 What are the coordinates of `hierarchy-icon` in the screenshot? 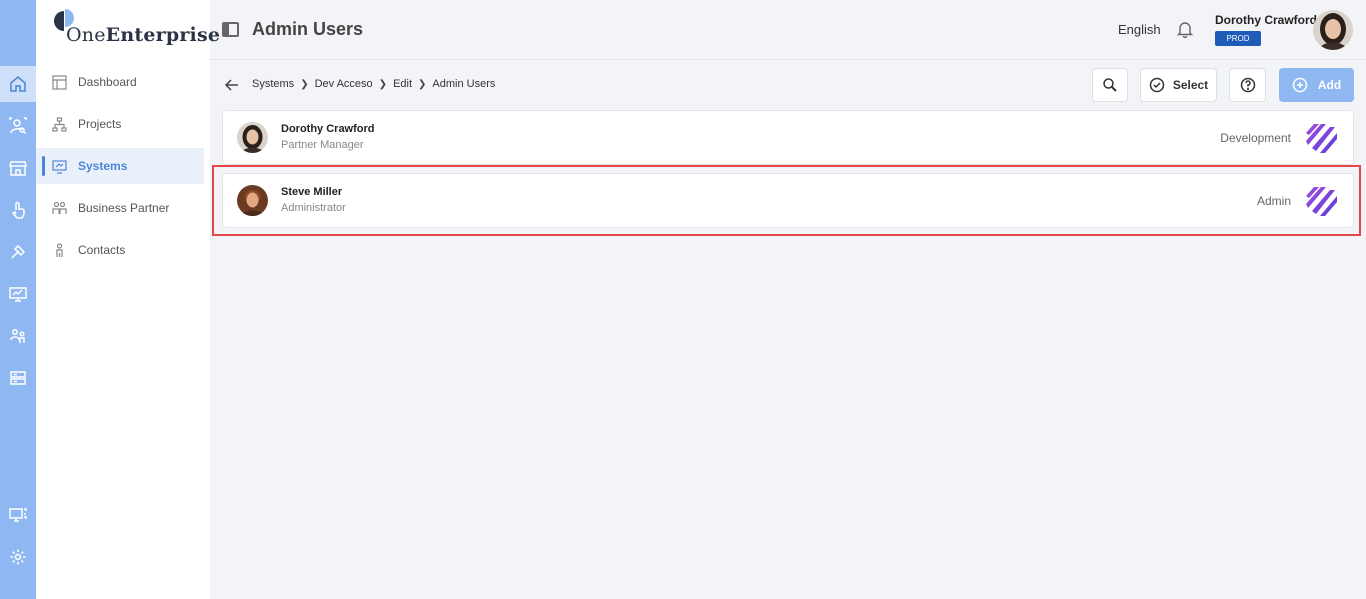 It's located at (59, 124).